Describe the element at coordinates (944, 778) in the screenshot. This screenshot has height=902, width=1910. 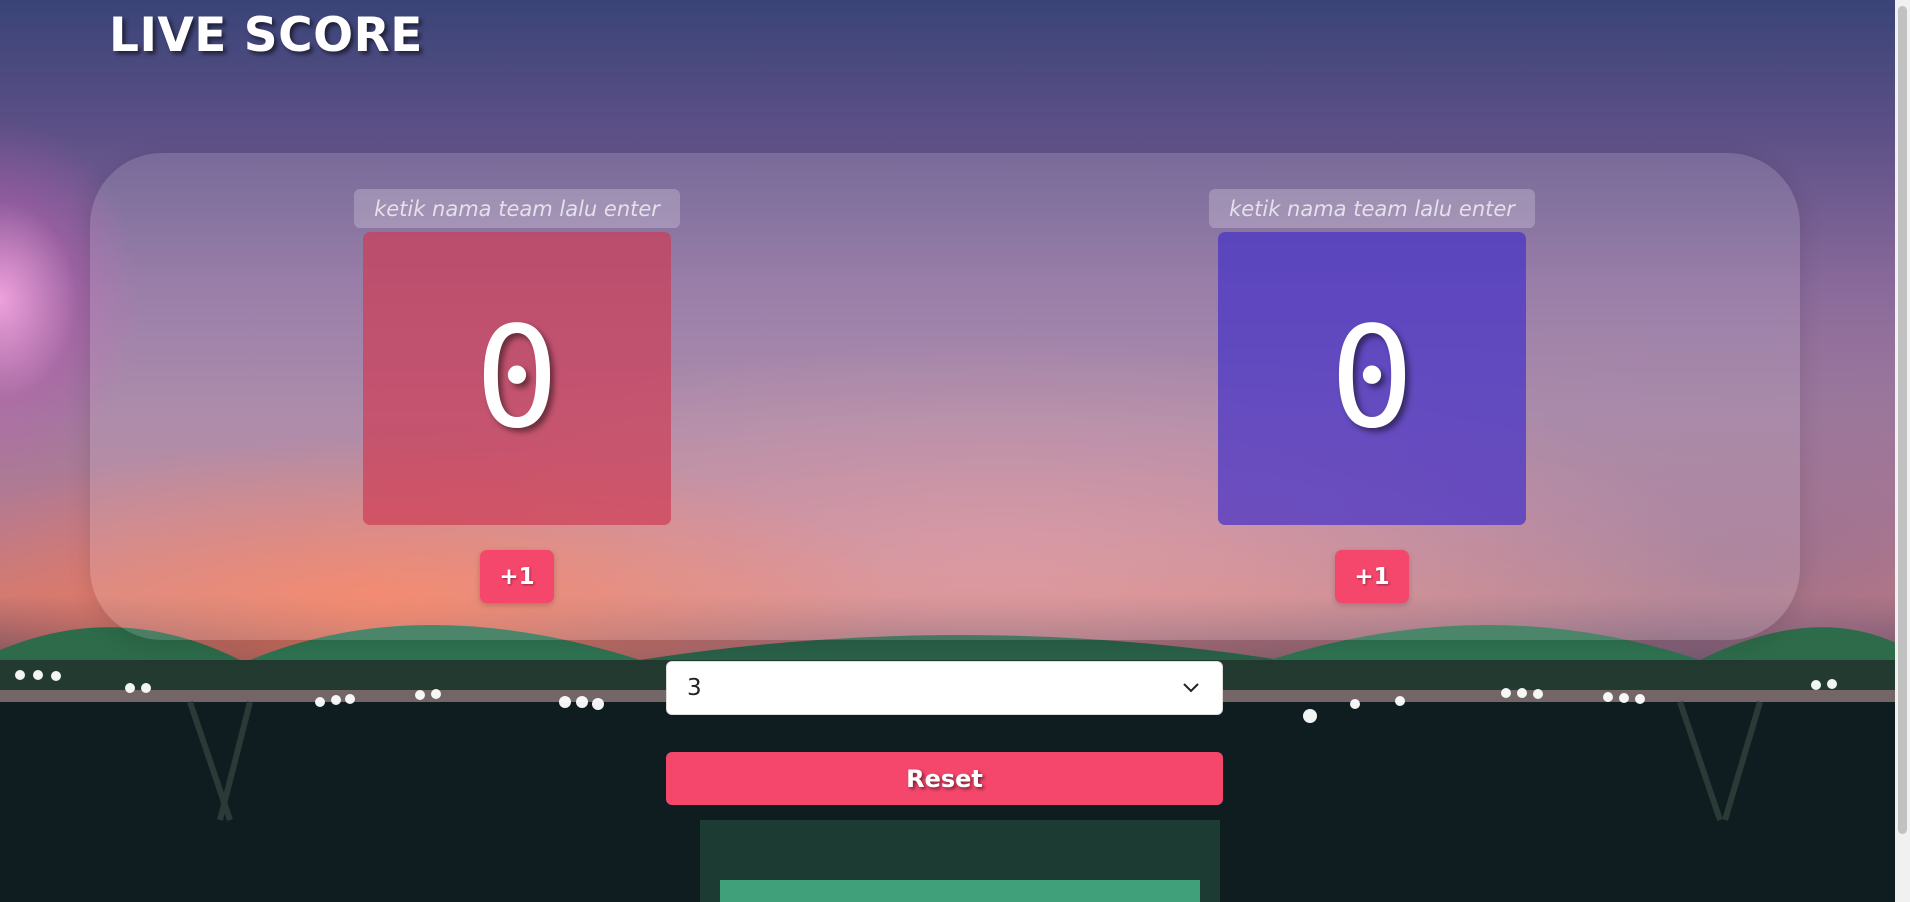
I see `reset-button: Reset` at that location.